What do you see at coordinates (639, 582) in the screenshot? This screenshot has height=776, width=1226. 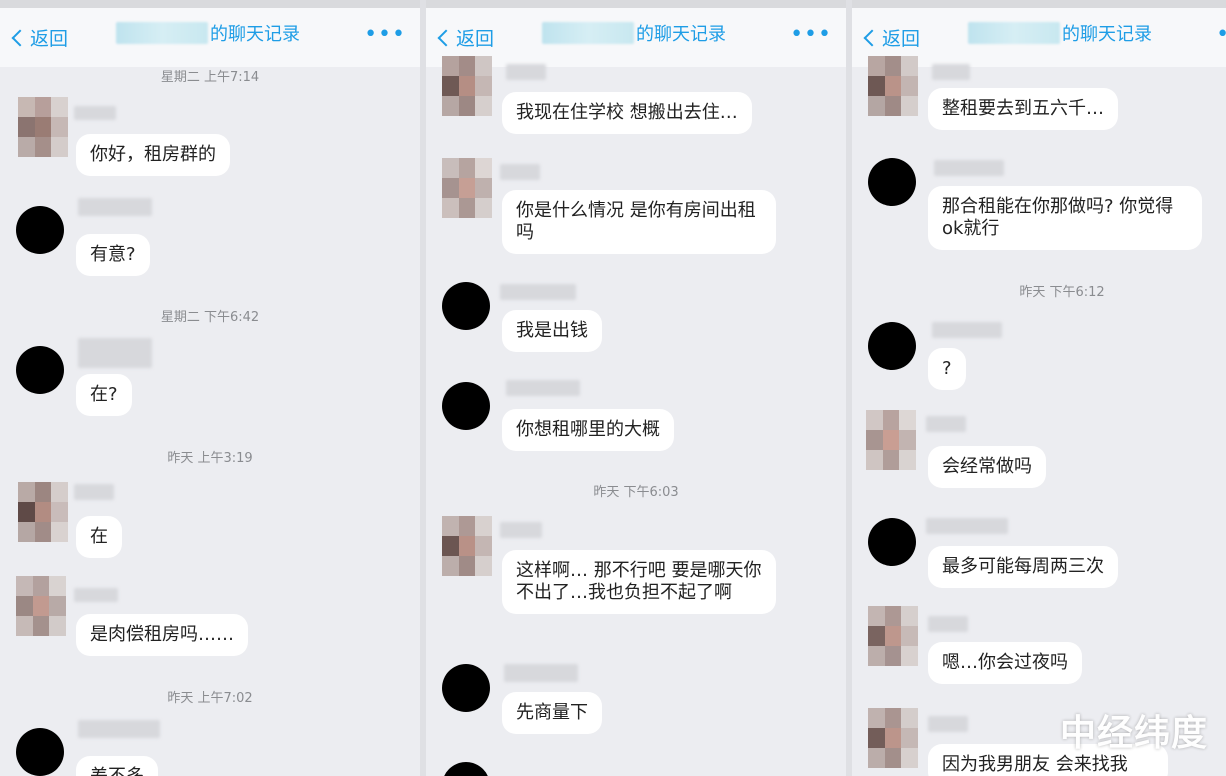 I see `message-bubble: 这样啊… 那不行吧 要是哪天你不出了…我也负担不起了啊` at bounding box center [639, 582].